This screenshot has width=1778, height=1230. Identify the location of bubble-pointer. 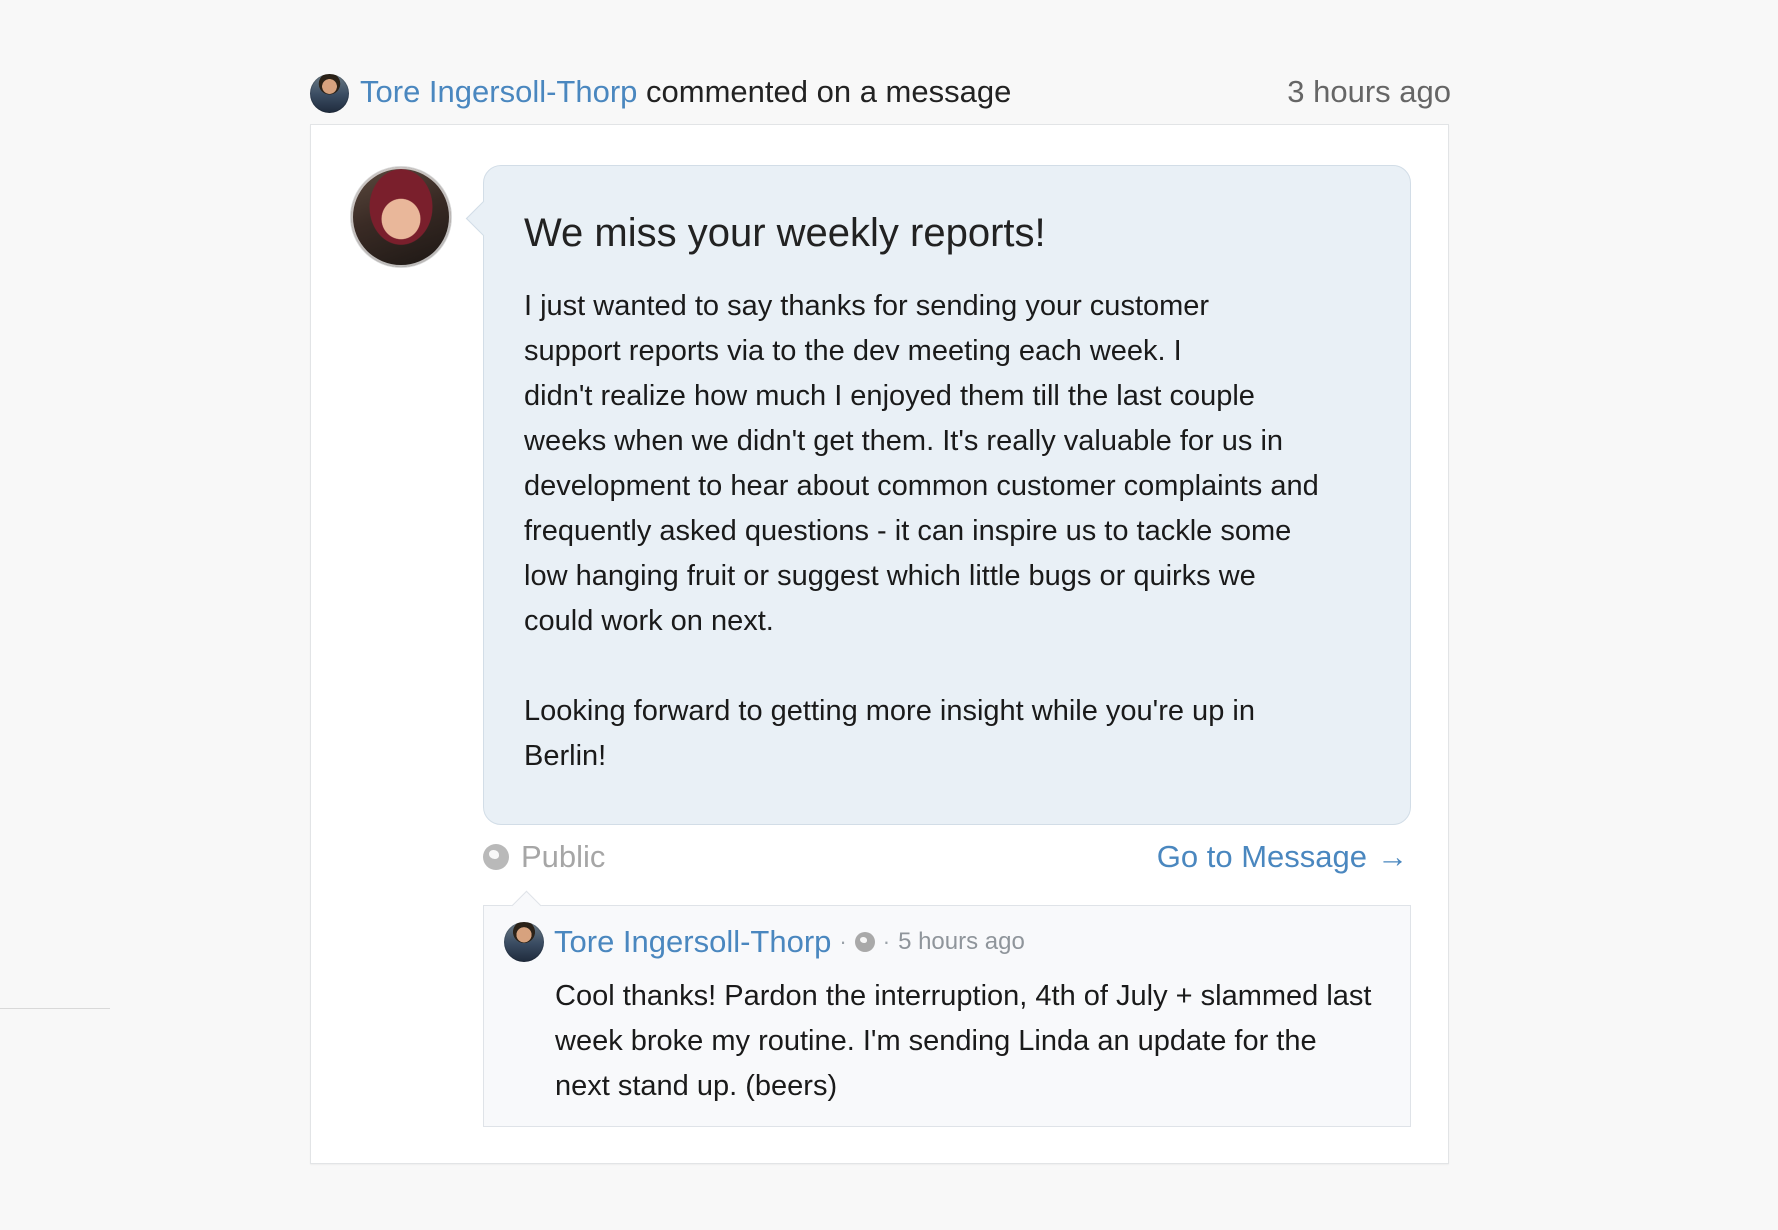
(483, 218).